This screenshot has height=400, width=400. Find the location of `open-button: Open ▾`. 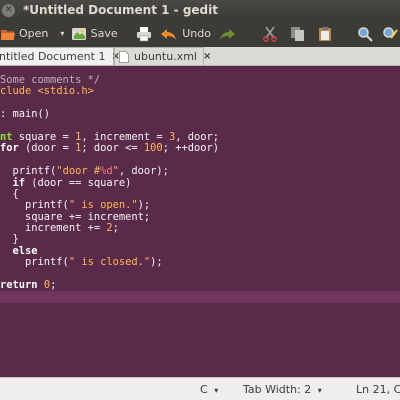

open-button: Open ▾ is located at coordinates (33, 33).